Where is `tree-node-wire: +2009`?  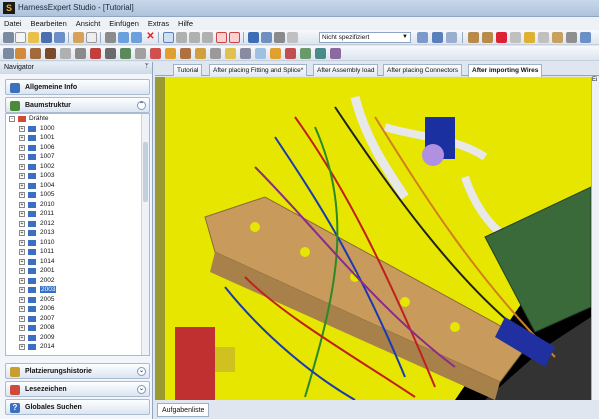 tree-node-wire: +2009 is located at coordinates (77, 338).